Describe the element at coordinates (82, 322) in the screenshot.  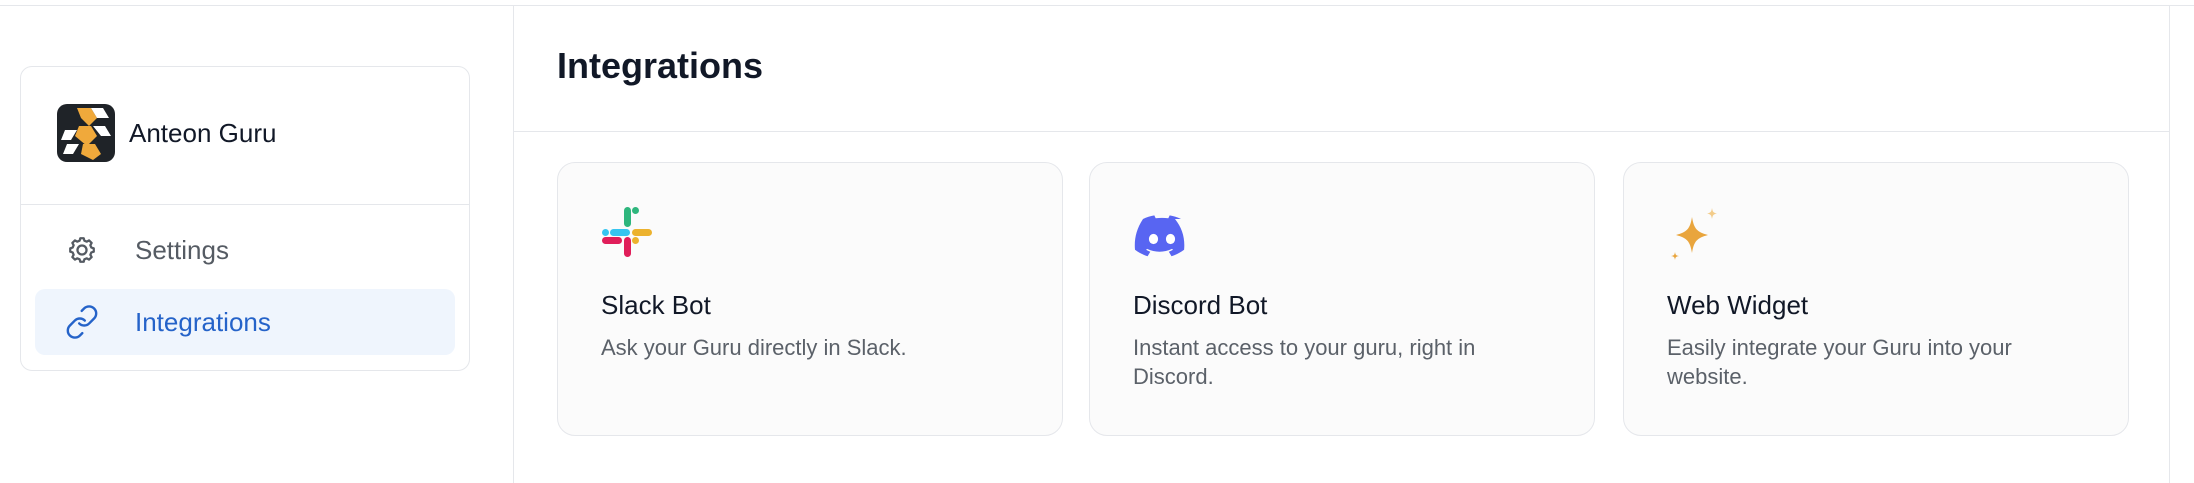
I see `link-icon` at that location.